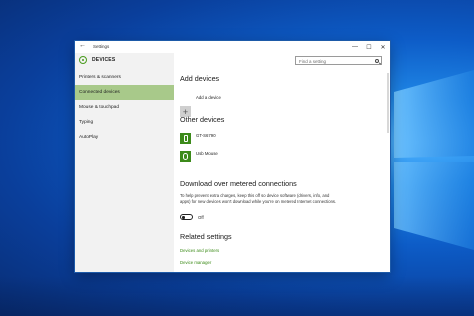  I want to click on close-button: ✕, so click(383, 47).